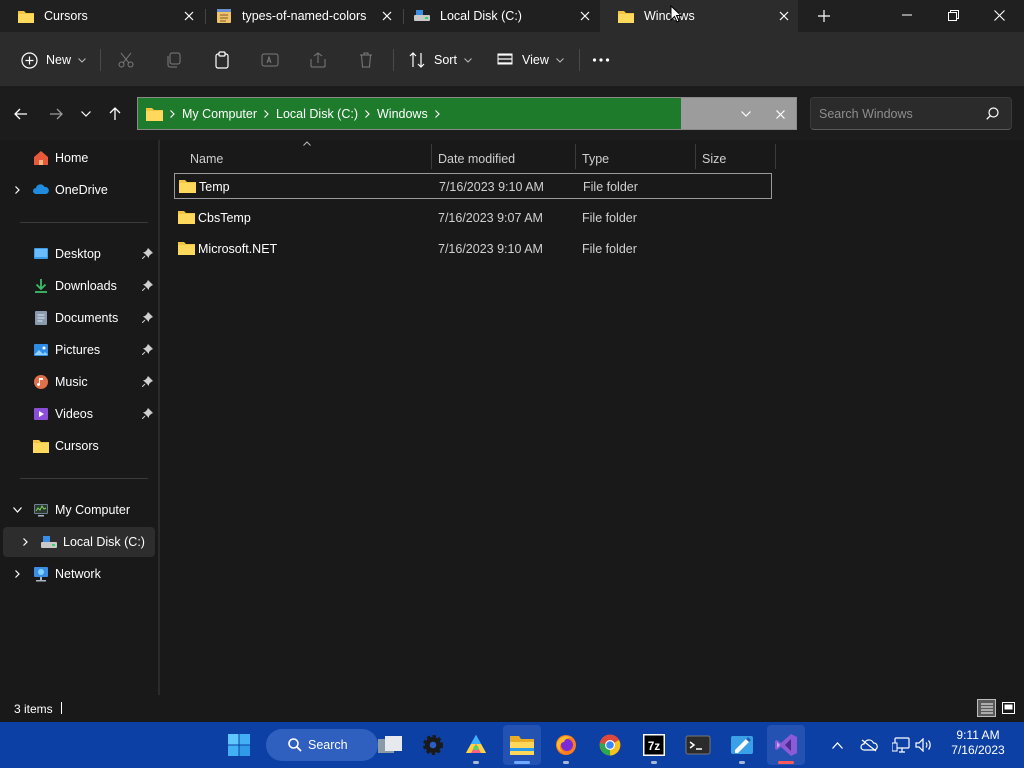 The height and width of the screenshot is (768, 1024). I want to click on sidebar-item-desktop: Desktop, so click(79, 254).